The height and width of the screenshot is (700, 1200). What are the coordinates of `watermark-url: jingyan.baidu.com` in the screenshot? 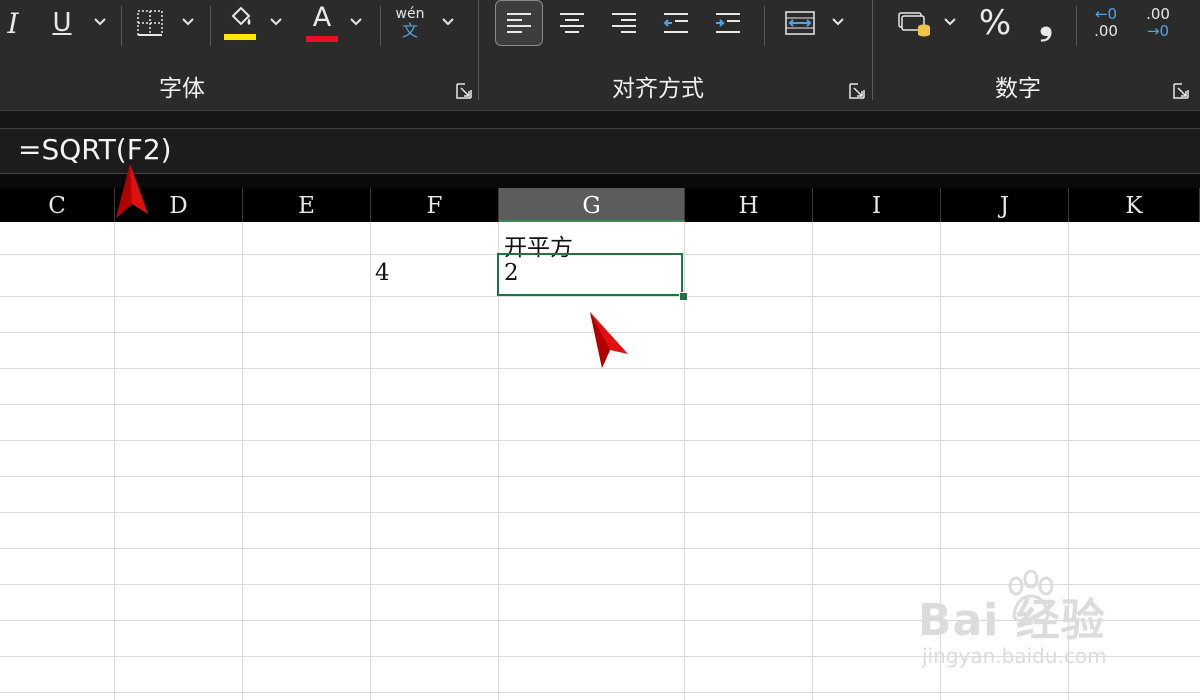 It's located at (1014, 656).